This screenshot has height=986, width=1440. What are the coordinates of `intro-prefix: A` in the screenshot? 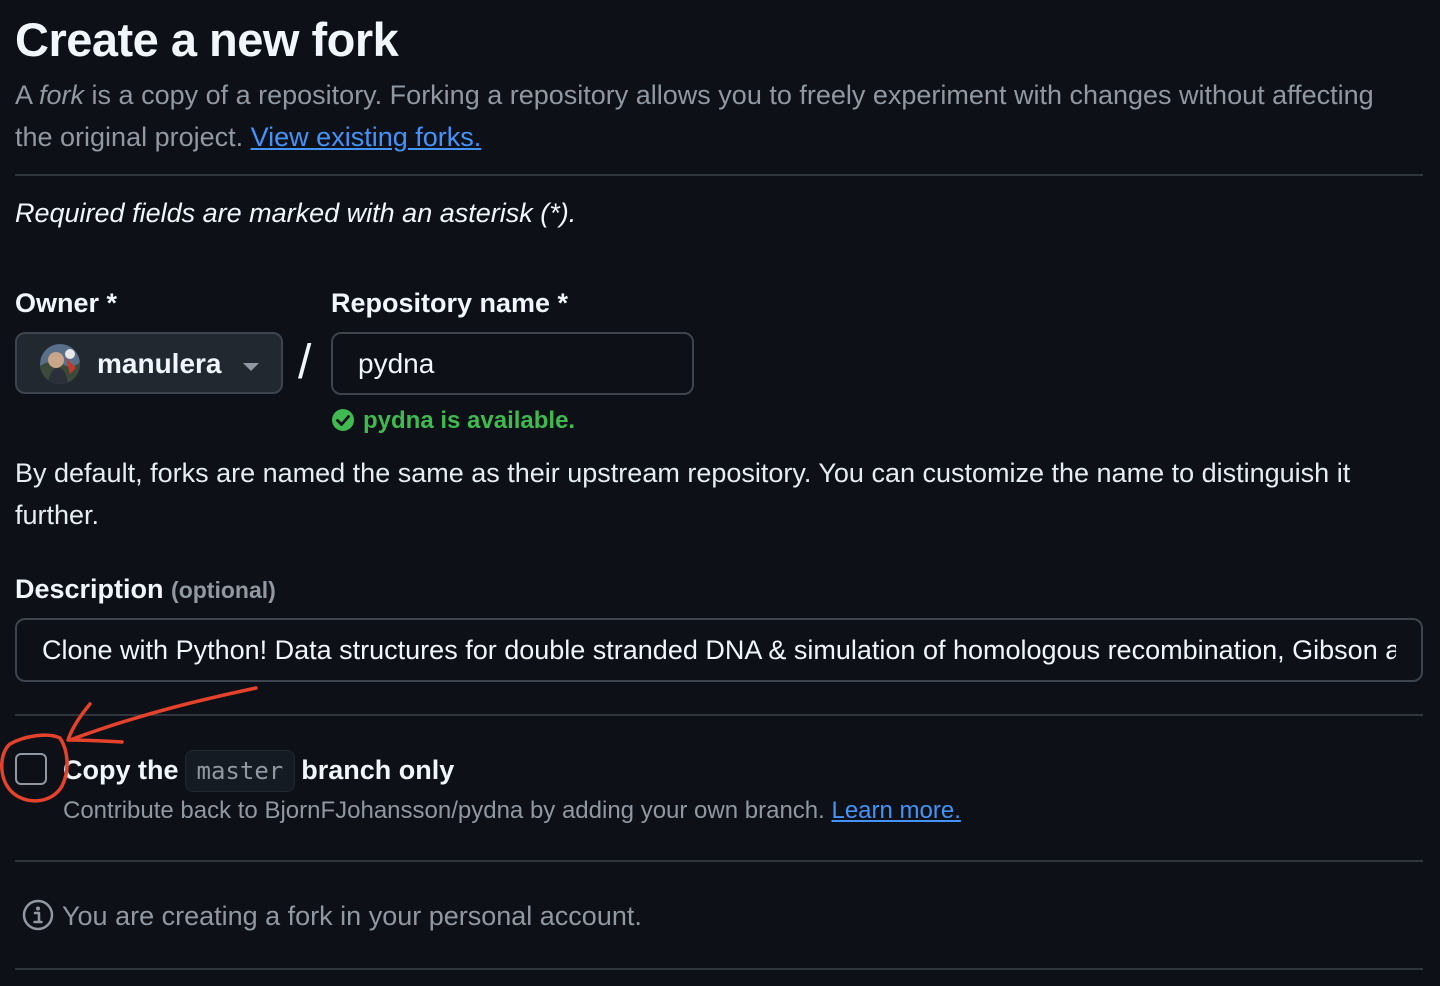 It's located at (27, 95).